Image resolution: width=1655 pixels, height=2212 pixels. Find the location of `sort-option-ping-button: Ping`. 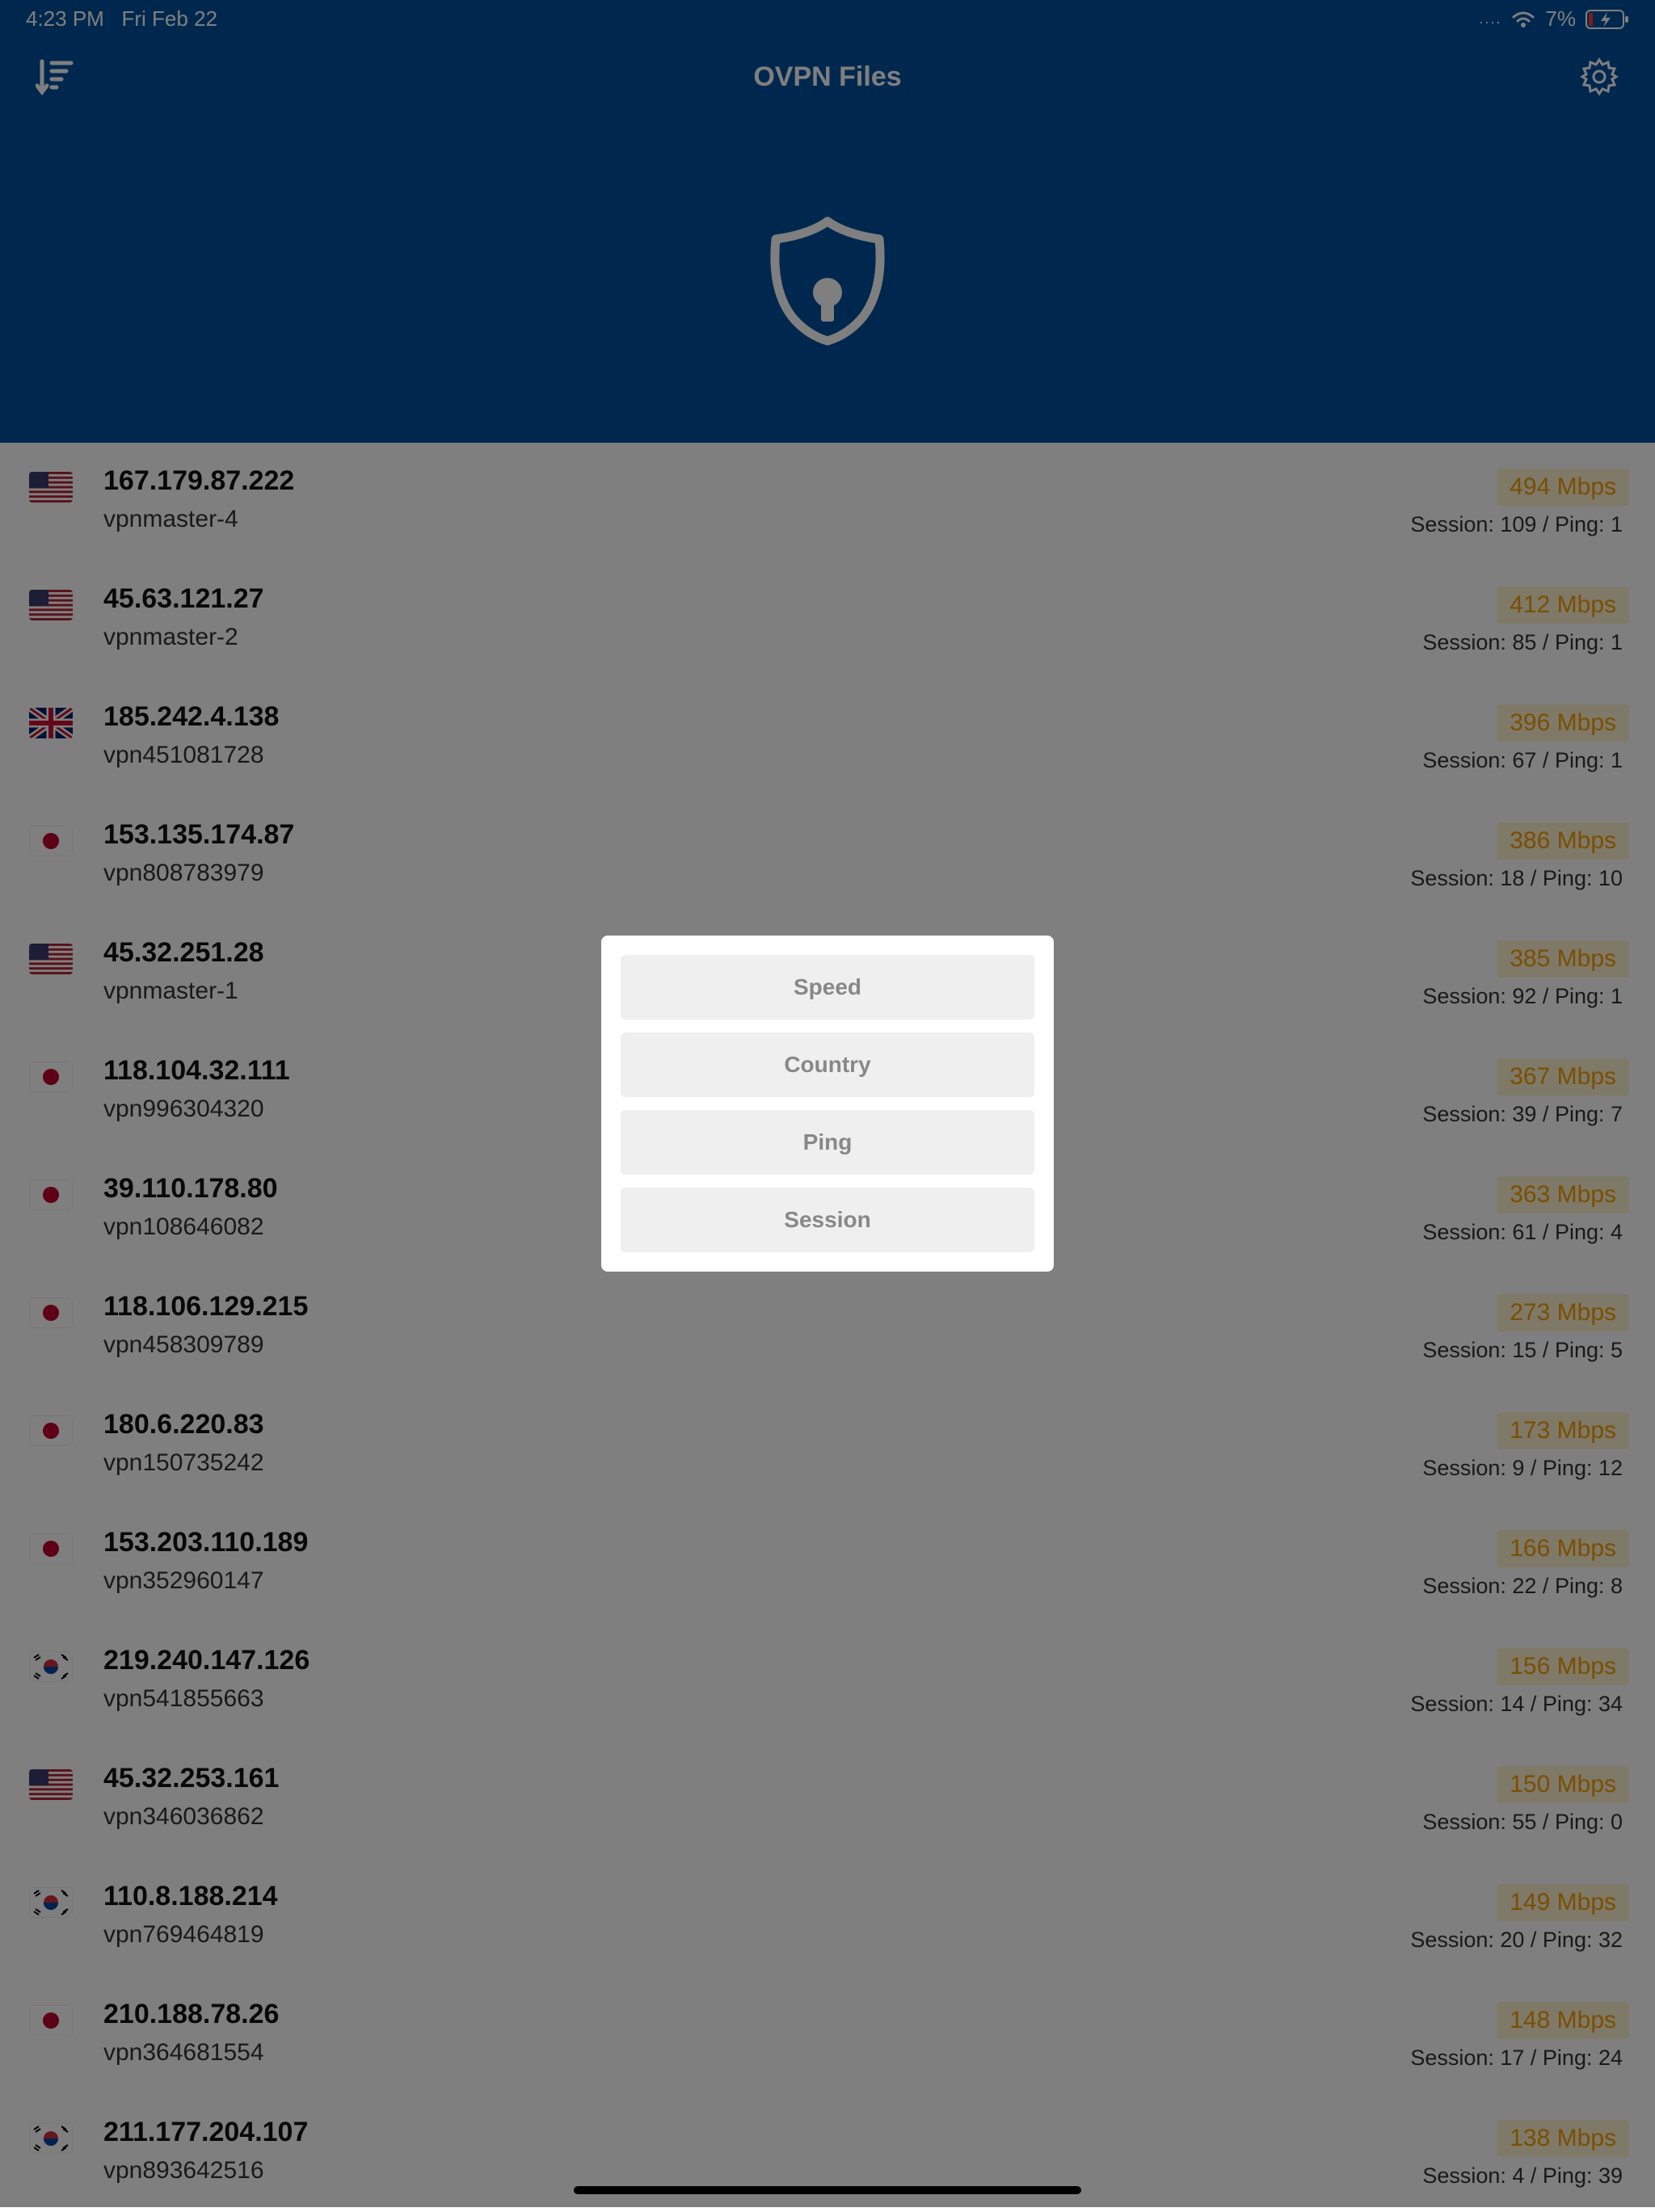

sort-option-ping-button: Ping is located at coordinates (827, 1142).